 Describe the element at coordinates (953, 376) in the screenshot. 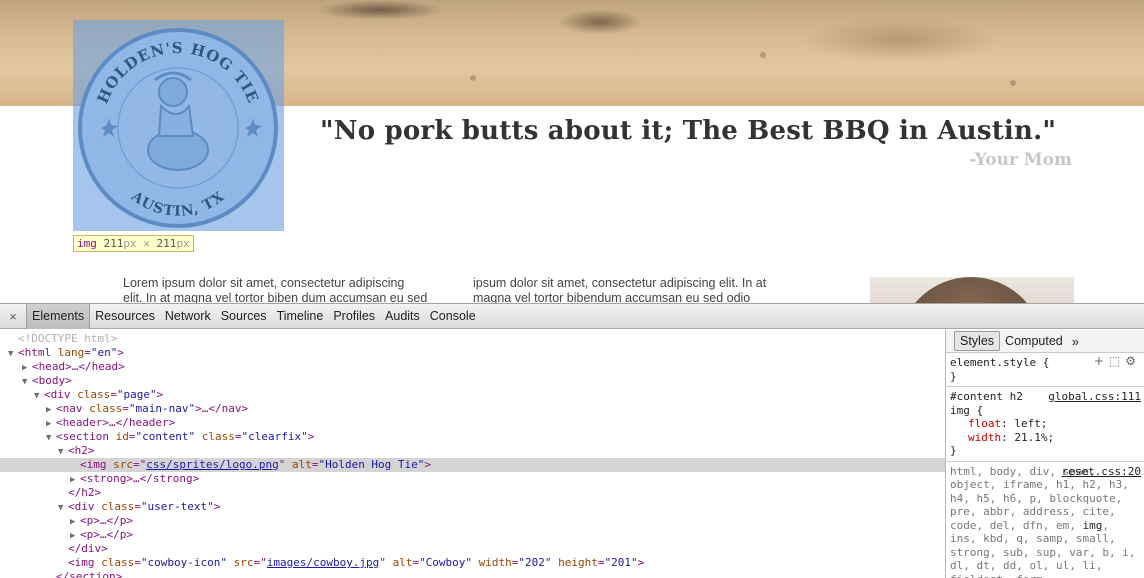

I see `rule-close: }` at that location.